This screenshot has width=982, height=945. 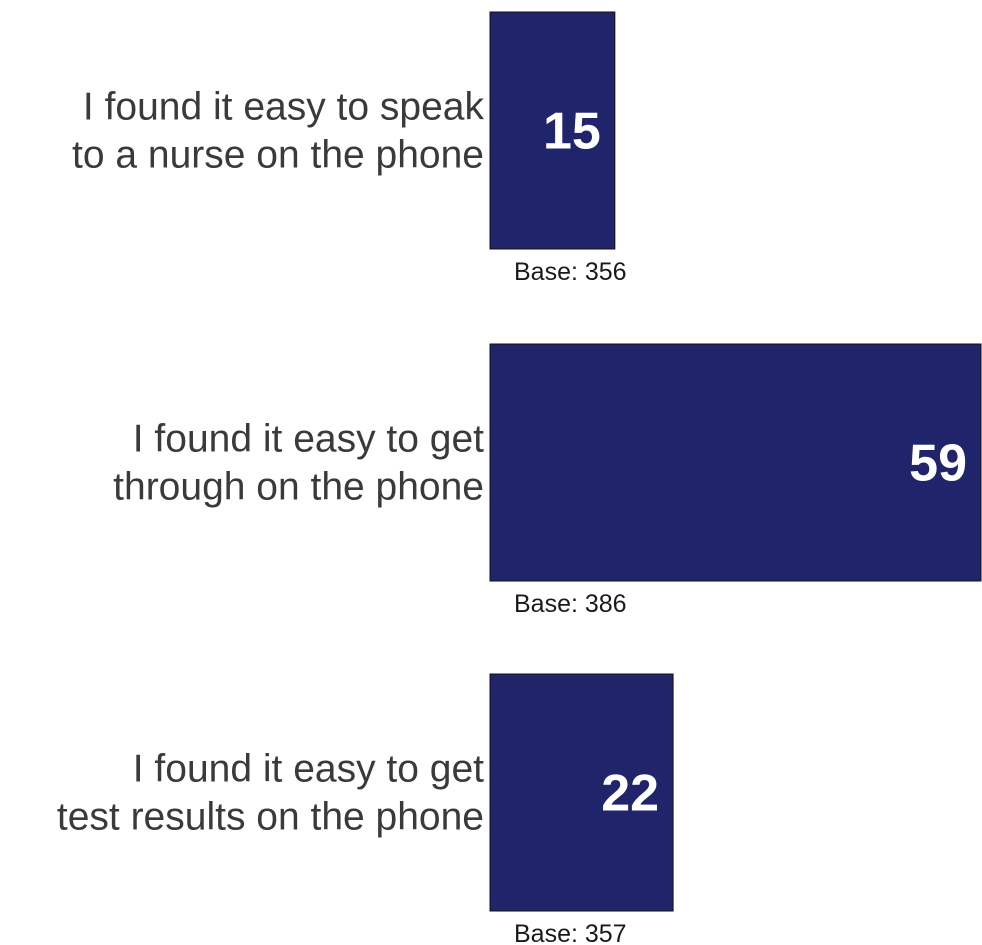 I want to click on base-label-1: Base: 356, so click(x=570, y=272).